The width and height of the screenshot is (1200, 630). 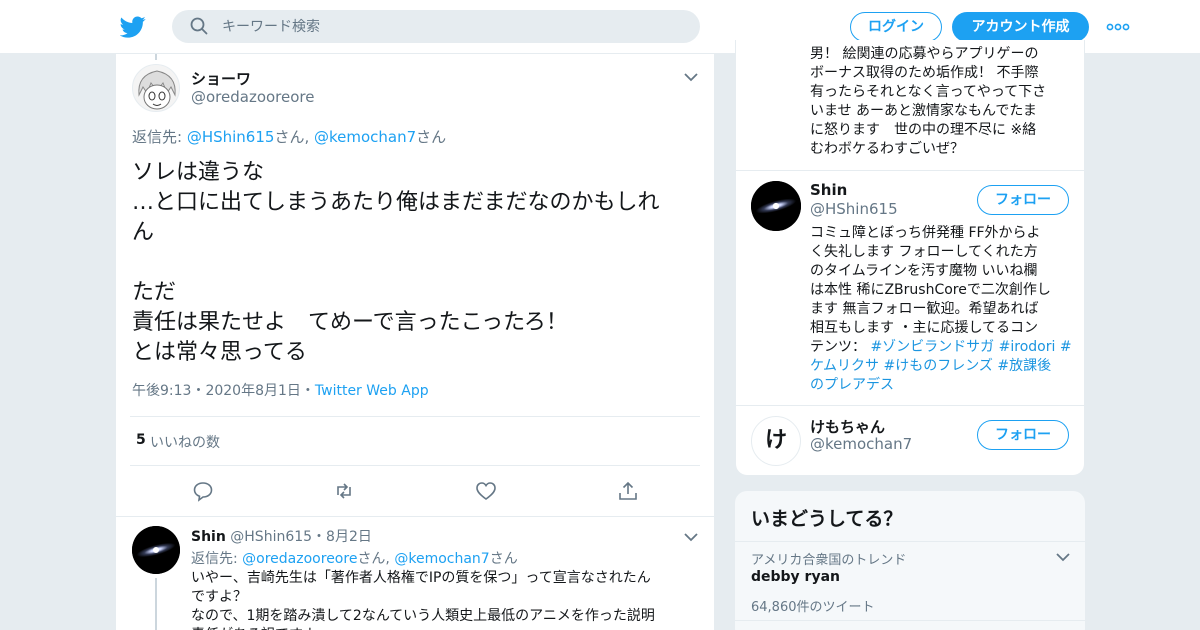 What do you see at coordinates (133, 27) in the screenshot?
I see `twitter-bird-icon` at bounding box center [133, 27].